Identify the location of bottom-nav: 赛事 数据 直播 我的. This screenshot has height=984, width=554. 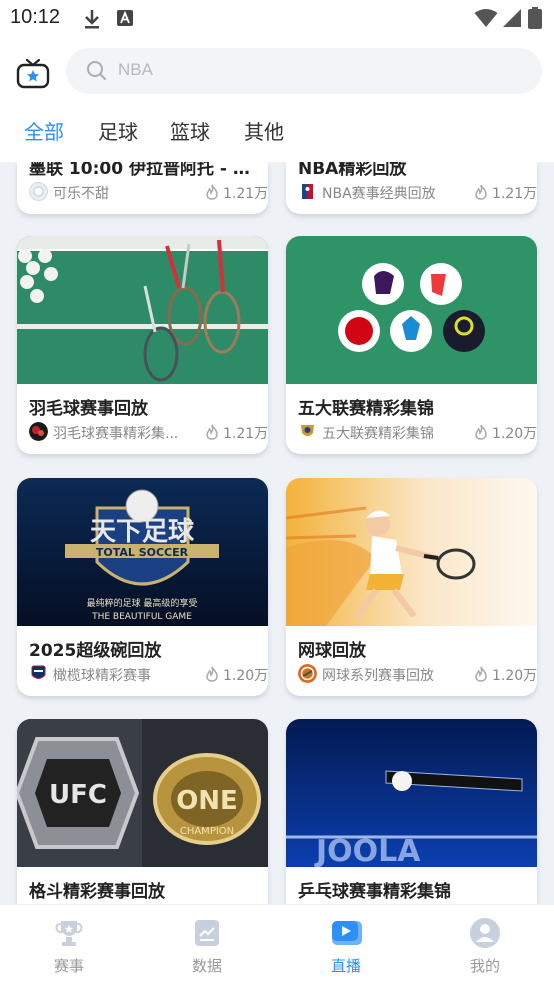
(277, 944).